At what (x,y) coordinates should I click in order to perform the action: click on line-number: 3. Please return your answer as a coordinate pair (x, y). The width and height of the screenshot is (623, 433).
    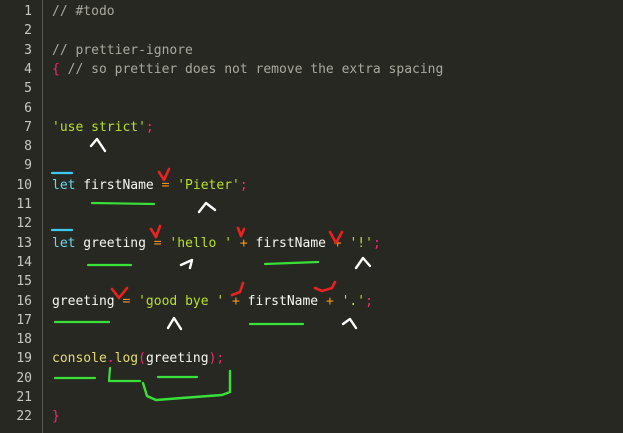
    Looking at the image, I should click on (28, 50).